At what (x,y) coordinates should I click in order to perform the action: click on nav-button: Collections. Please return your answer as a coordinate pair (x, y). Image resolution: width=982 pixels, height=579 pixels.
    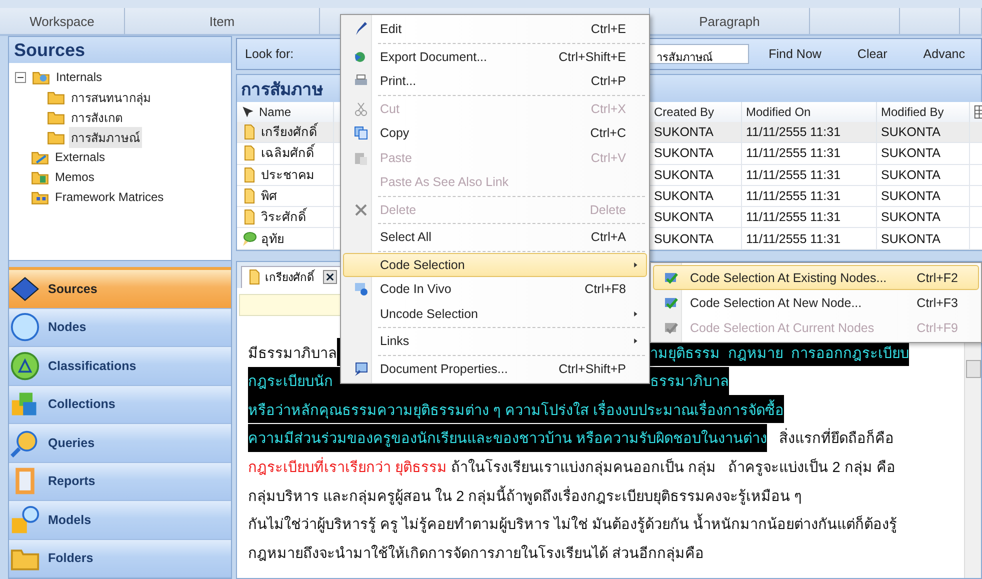
    Looking at the image, I should click on (120, 405).